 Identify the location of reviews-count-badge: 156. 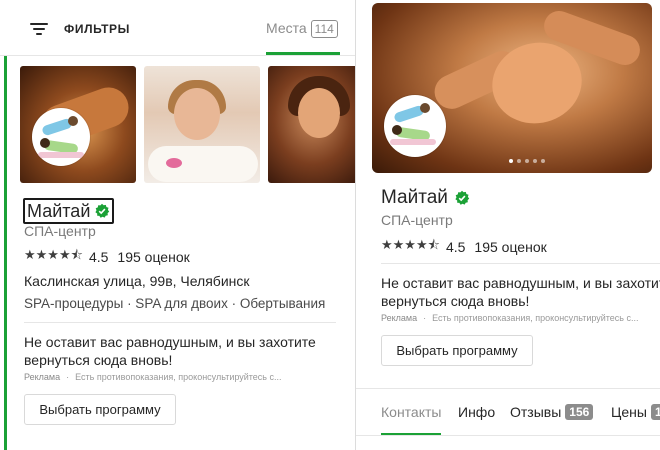
(579, 412).